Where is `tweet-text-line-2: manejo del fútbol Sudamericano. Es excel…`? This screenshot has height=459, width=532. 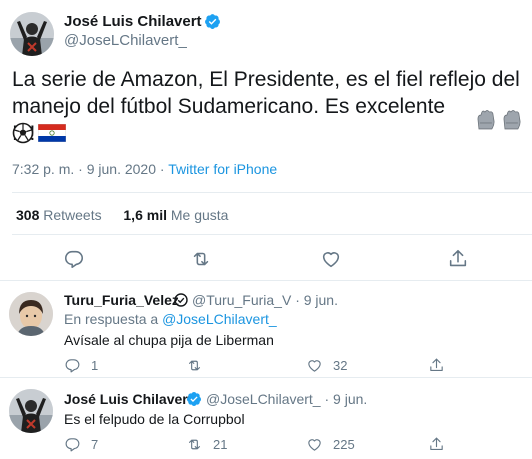
tweet-text-line-2: manejo del fútbol Sudamericano. Es excel… is located at coordinates (229, 120).